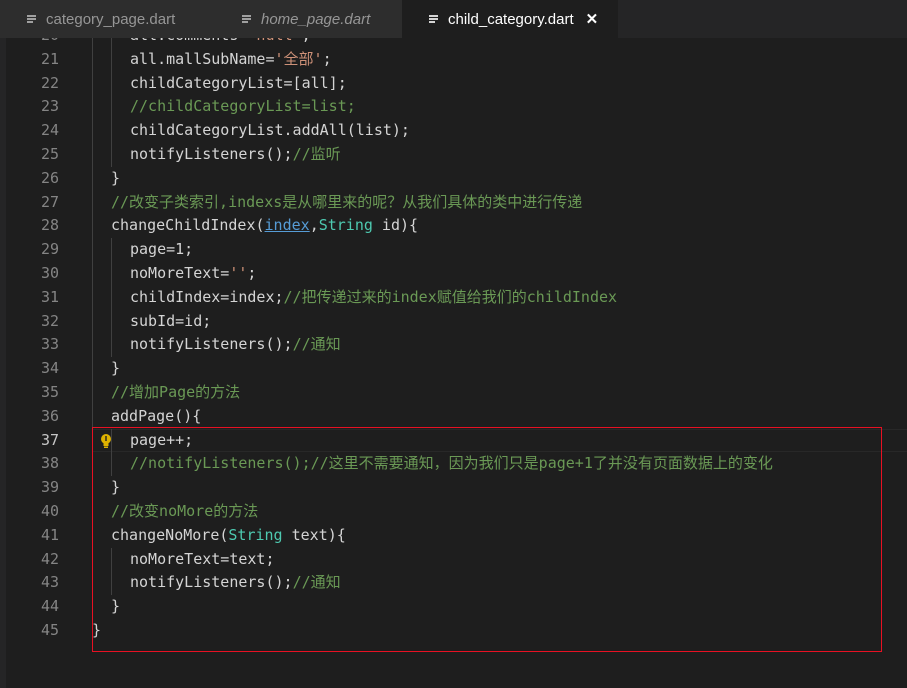 The width and height of the screenshot is (907, 688). I want to click on tab-child-category: child_category.dart ✕, so click(510, 19).